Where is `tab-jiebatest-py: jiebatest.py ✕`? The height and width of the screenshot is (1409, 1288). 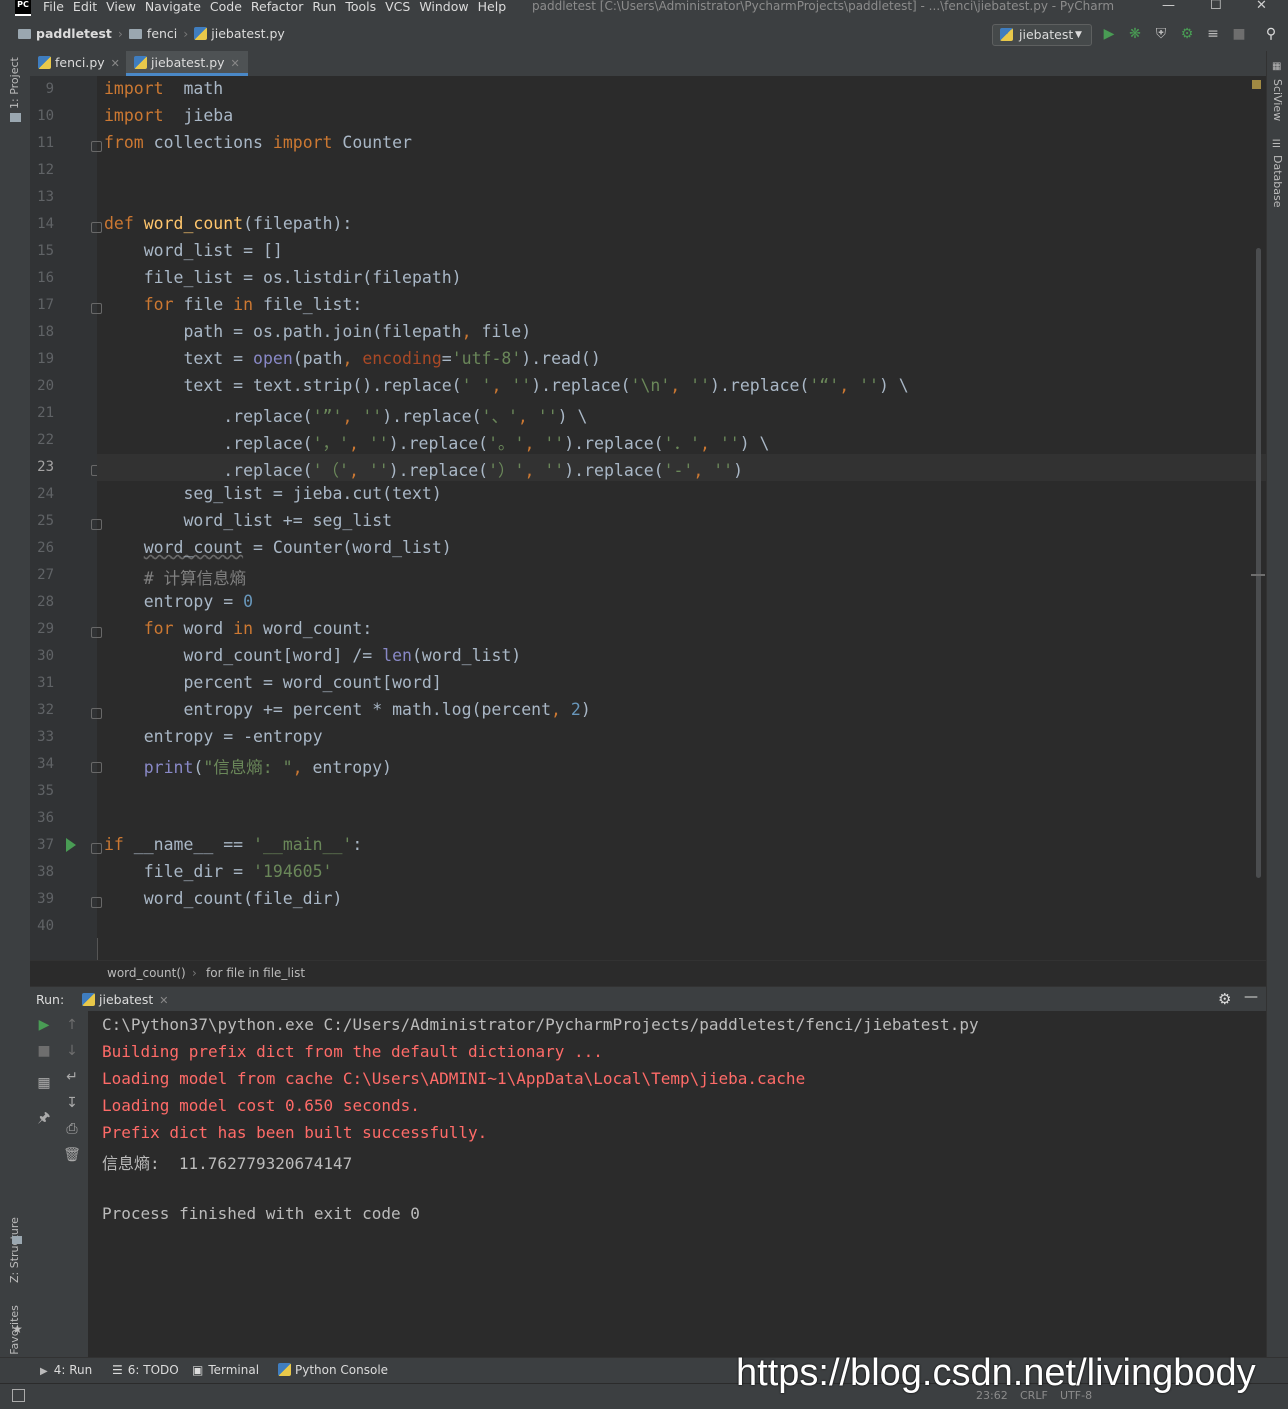
tab-jiebatest-py: jiebatest.py ✕ is located at coordinates (187, 63).